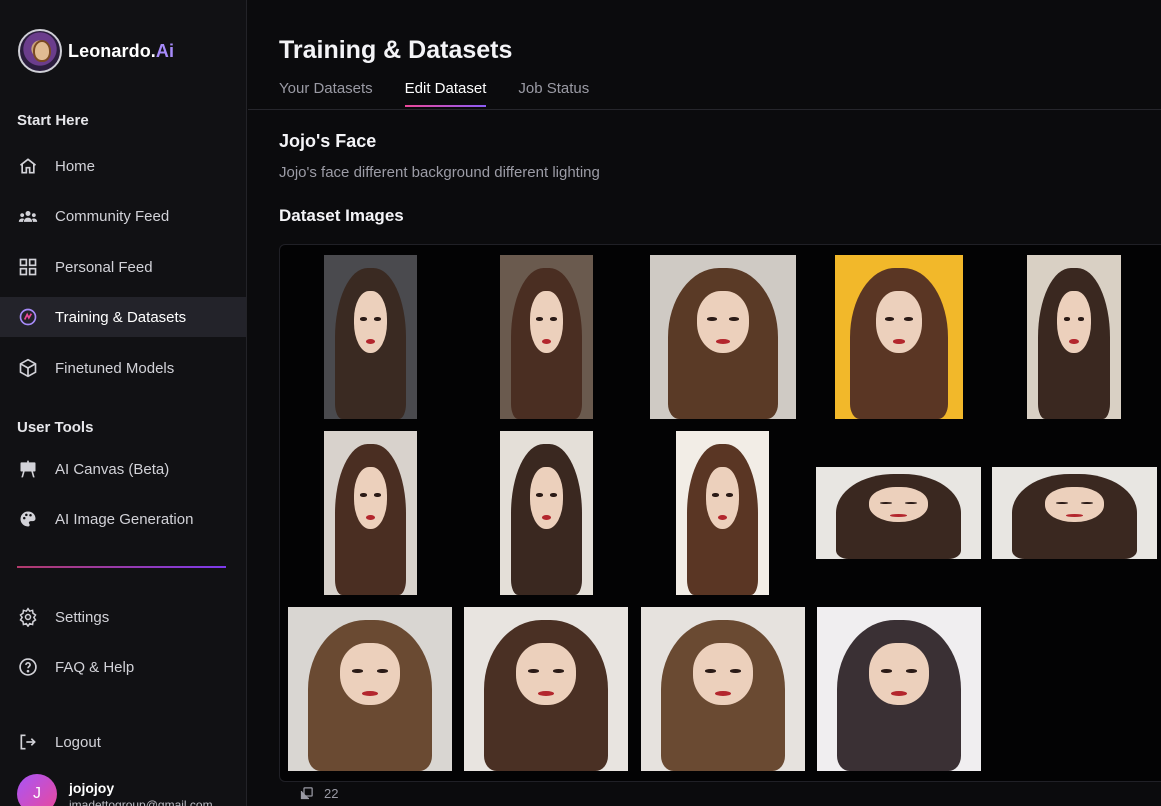 The height and width of the screenshot is (806, 1161). Describe the element at coordinates (123, 617) in the screenshot. I see `sidebar-item-settings: Settings` at that location.